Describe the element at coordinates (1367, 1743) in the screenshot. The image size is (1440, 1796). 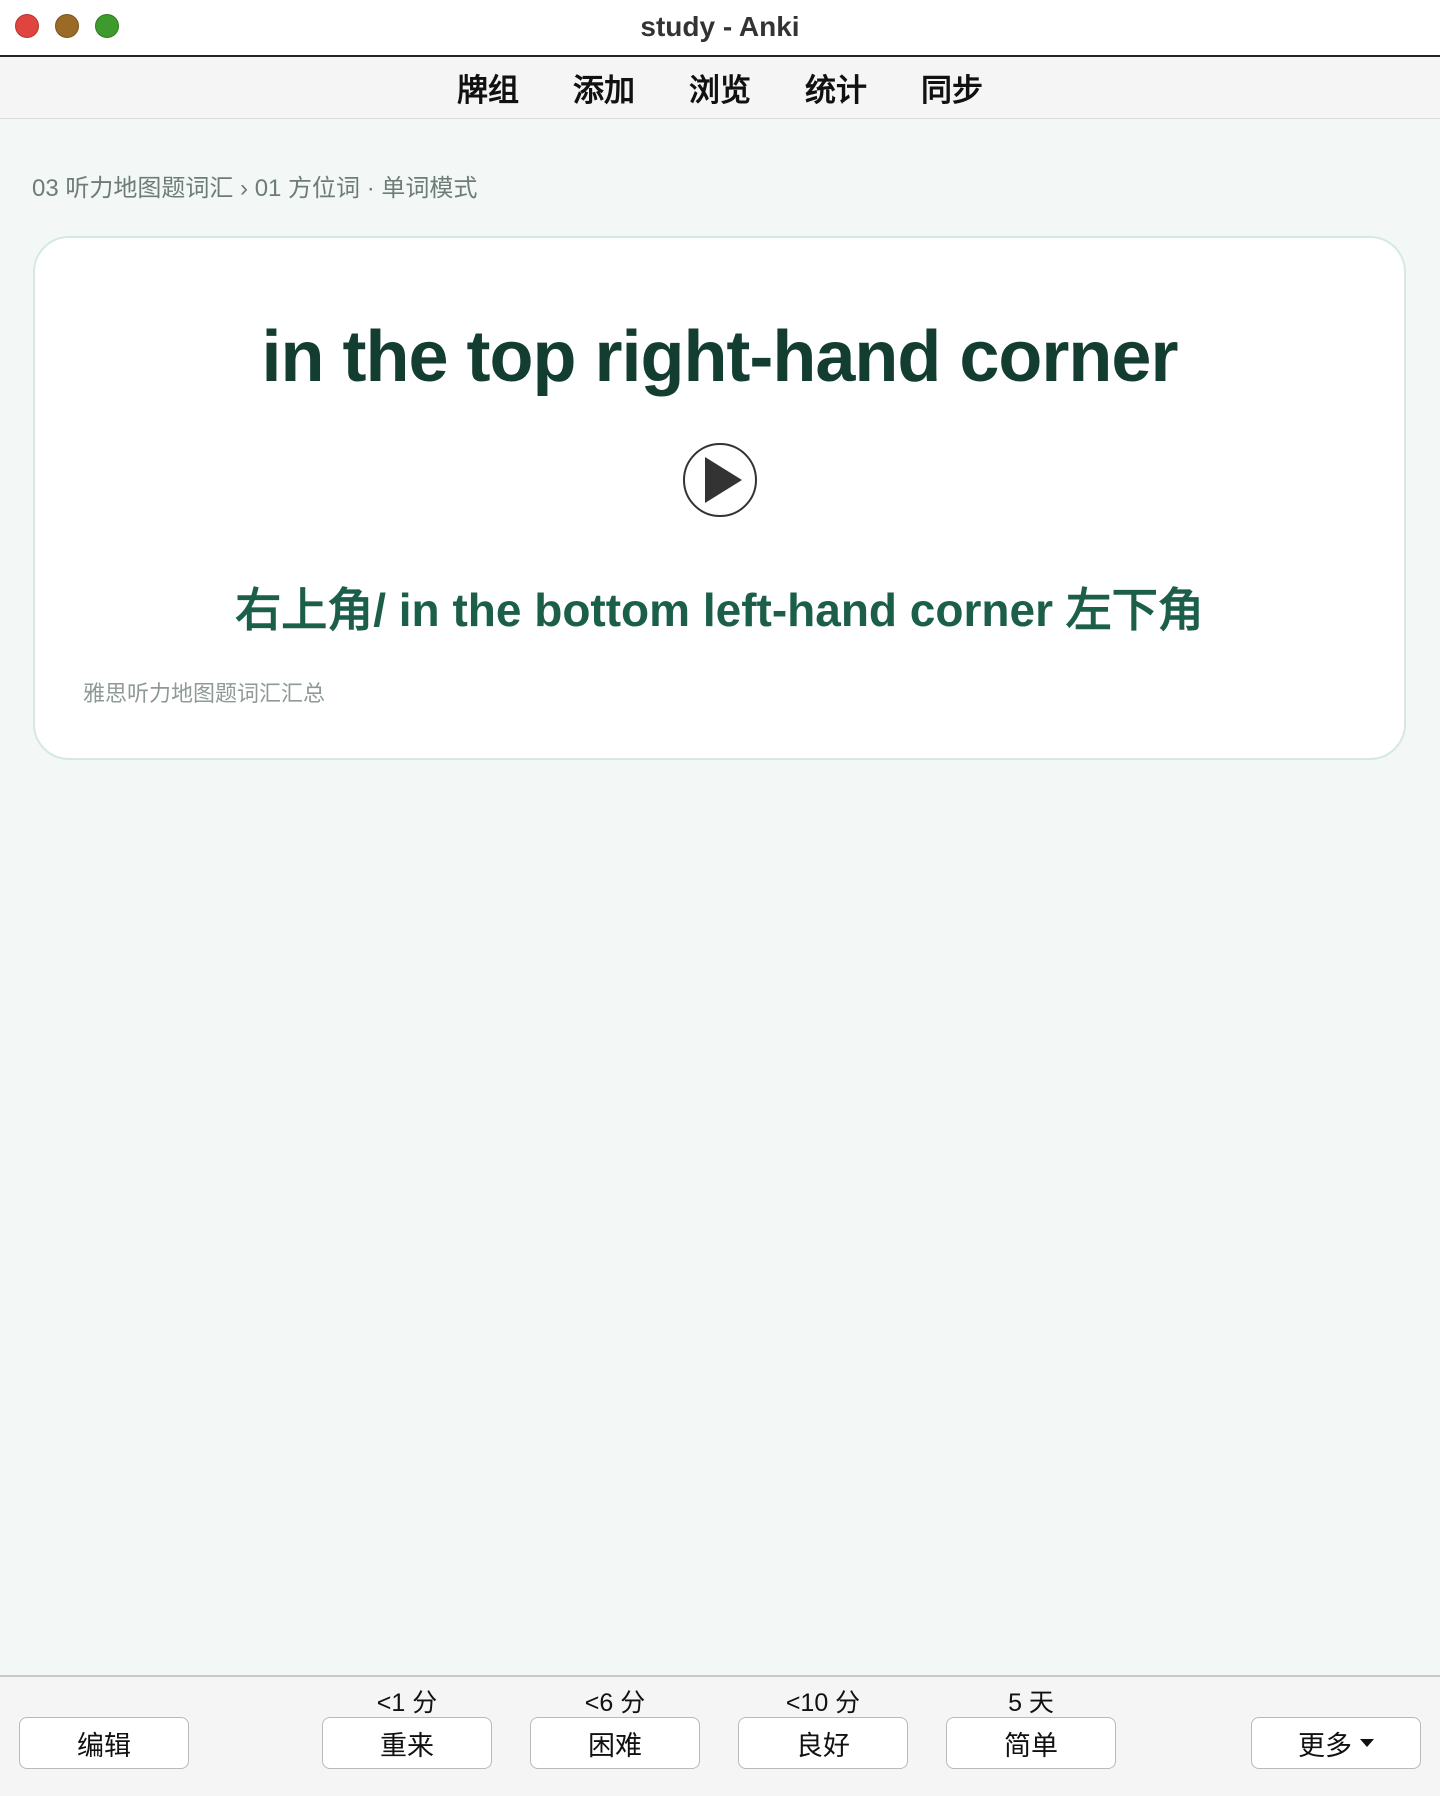
I see `chevron-down-icon` at that location.